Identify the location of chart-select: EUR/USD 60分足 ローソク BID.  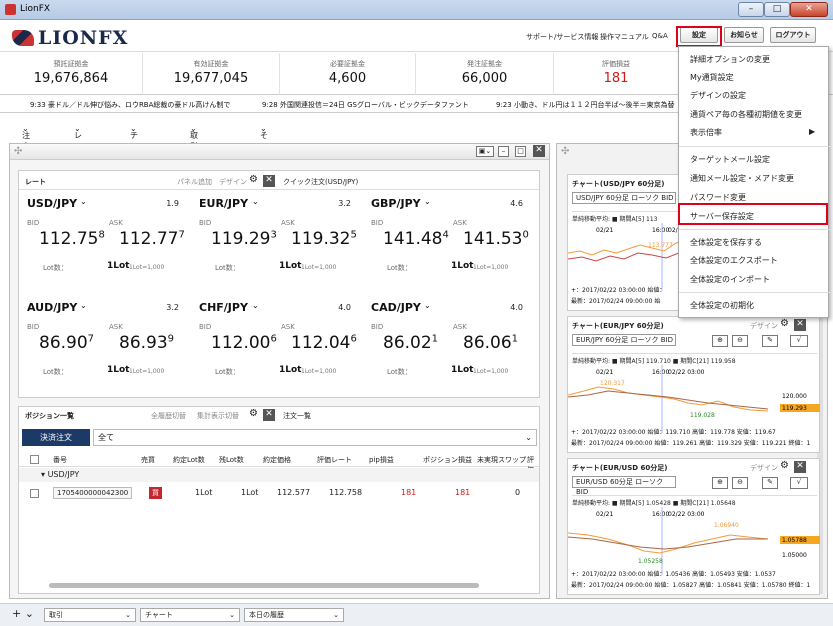
(624, 486).